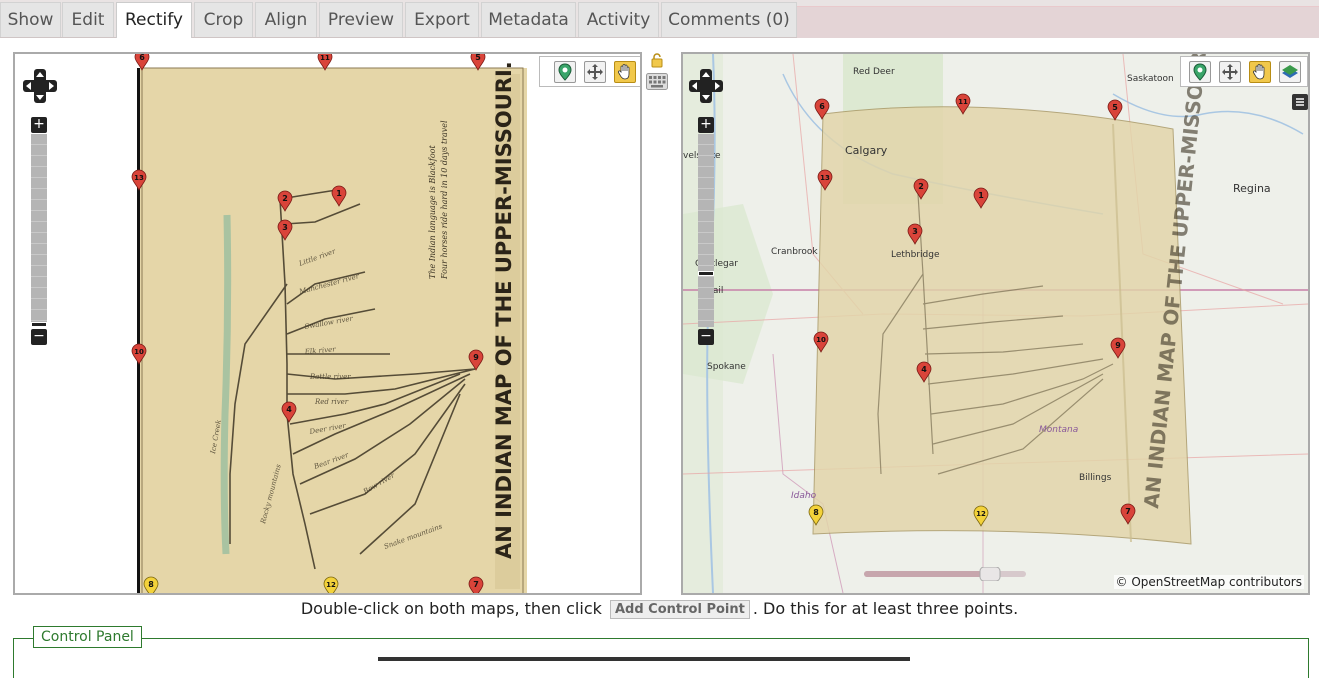 This screenshot has width=1319, height=678. What do you see at coordinates (286, 19) in the screenshot?
I see `tab-align: Align` at bounding box center [286, 19].